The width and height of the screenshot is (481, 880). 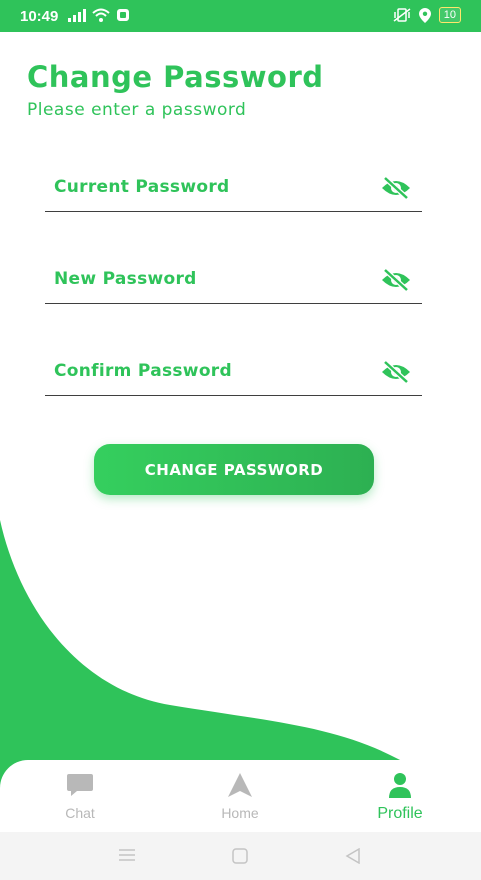 I want to click on new-password-field: New Password, so click(x=233, y=280).